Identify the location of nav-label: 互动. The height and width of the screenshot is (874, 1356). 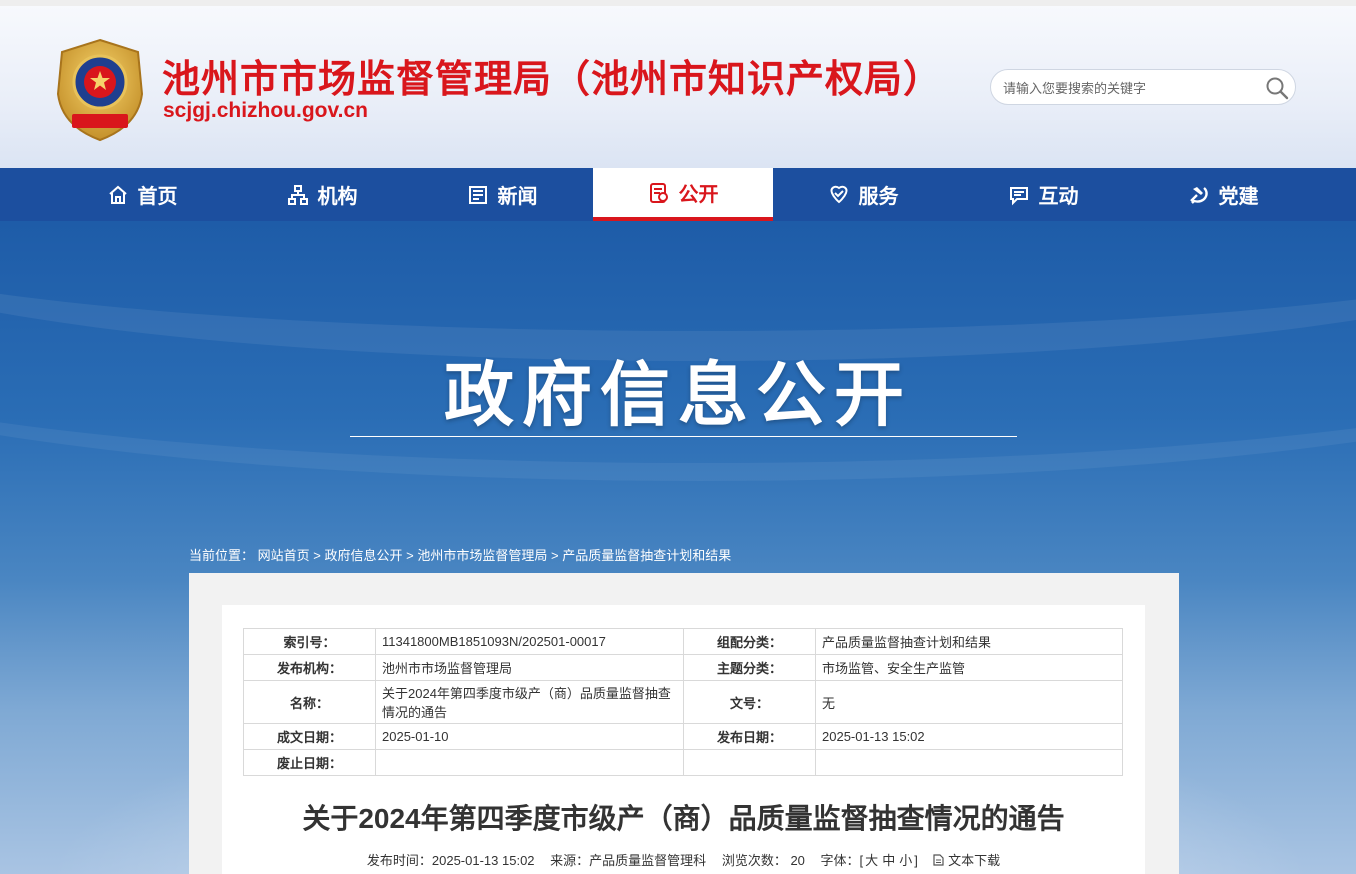
(1058, 197).